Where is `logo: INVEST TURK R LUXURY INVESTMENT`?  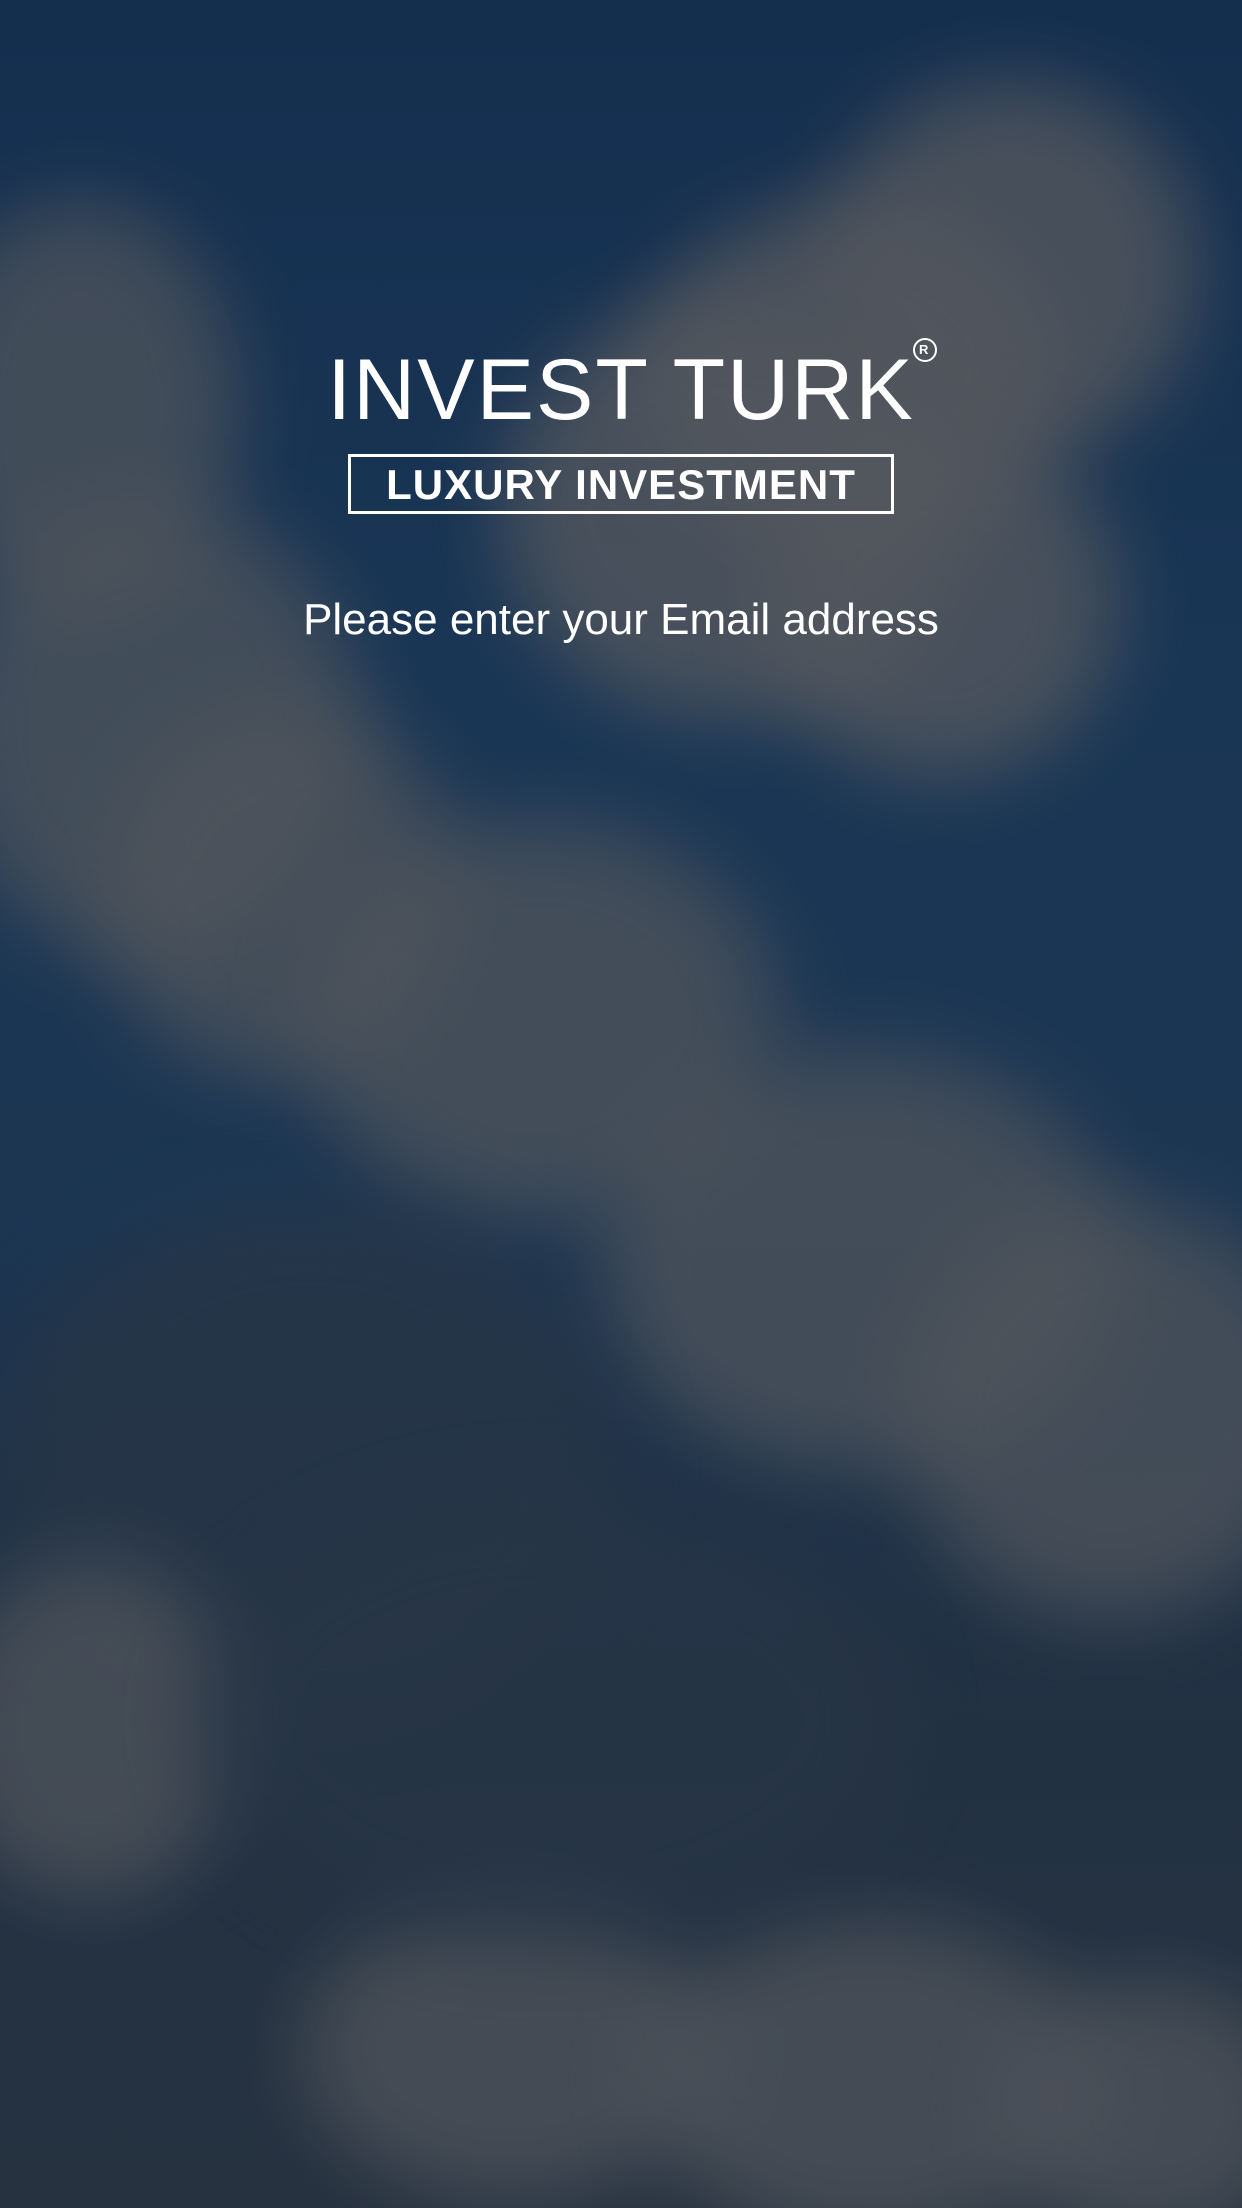
logo: INVEST TURK R LUXURY INVESTMENT is located at coordinates (621, 426).